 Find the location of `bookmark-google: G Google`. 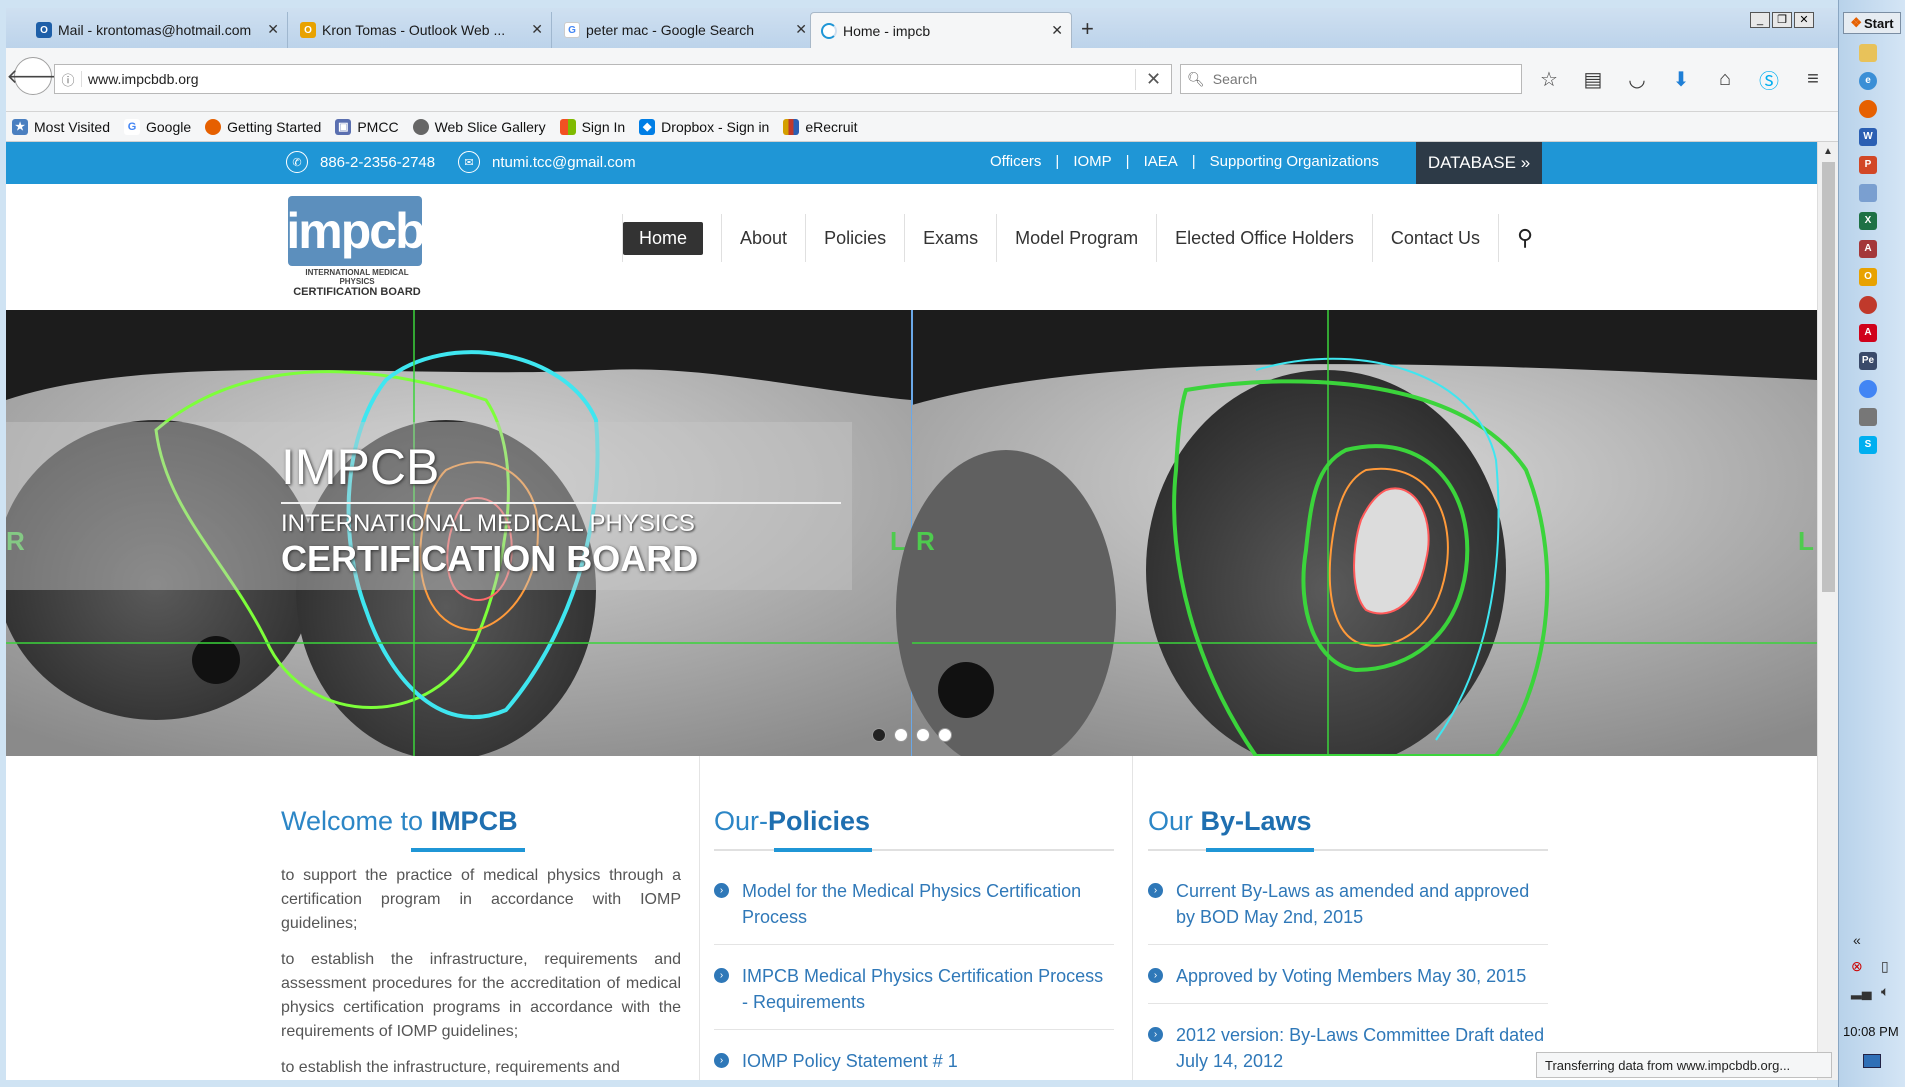

bookmark-google: G Google is located at coordinates (157, 126).